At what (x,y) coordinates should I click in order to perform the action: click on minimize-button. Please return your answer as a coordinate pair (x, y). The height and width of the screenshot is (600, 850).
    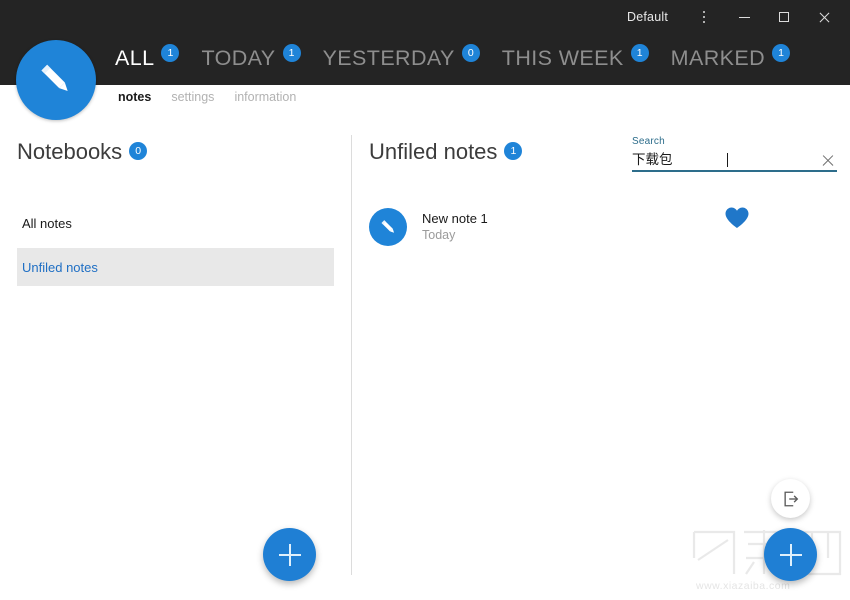
    Looking at the image, I should click on (744, 17).